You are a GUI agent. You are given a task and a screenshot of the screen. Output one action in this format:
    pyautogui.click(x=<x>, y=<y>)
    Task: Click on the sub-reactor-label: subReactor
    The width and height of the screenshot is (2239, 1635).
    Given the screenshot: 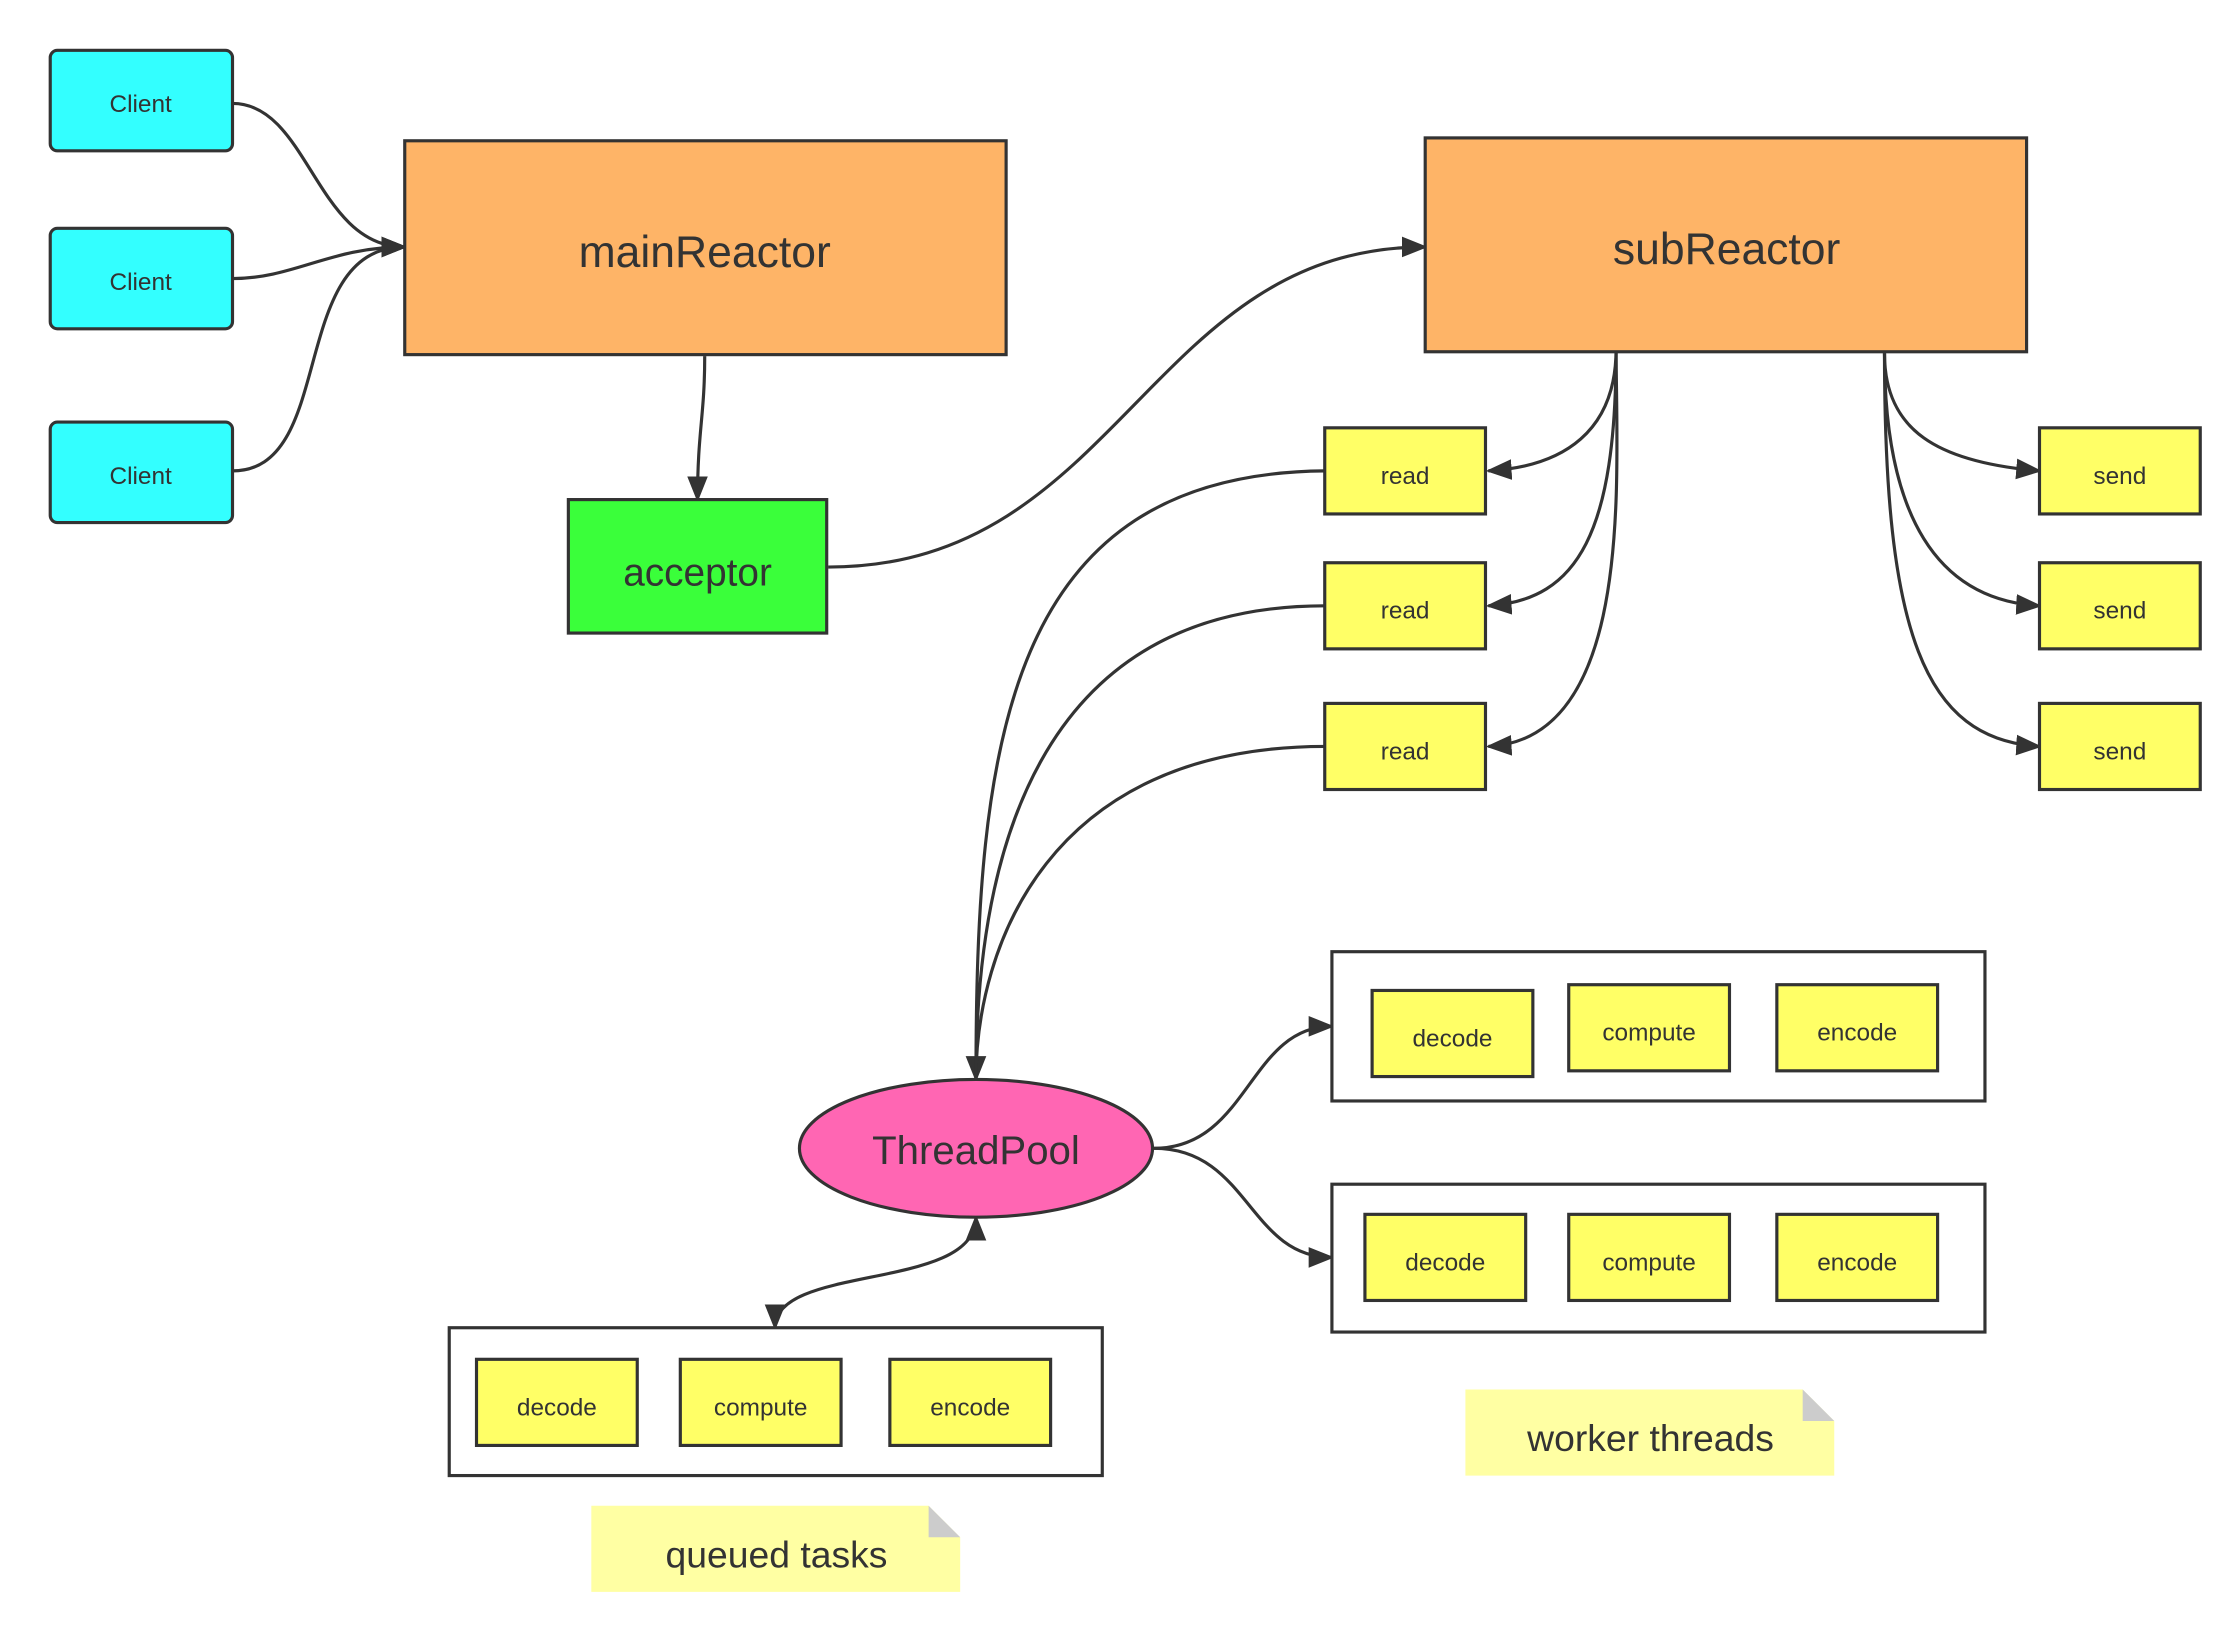 What is the action you would take?
    pyautogui.click(x=1727, y=249)
    